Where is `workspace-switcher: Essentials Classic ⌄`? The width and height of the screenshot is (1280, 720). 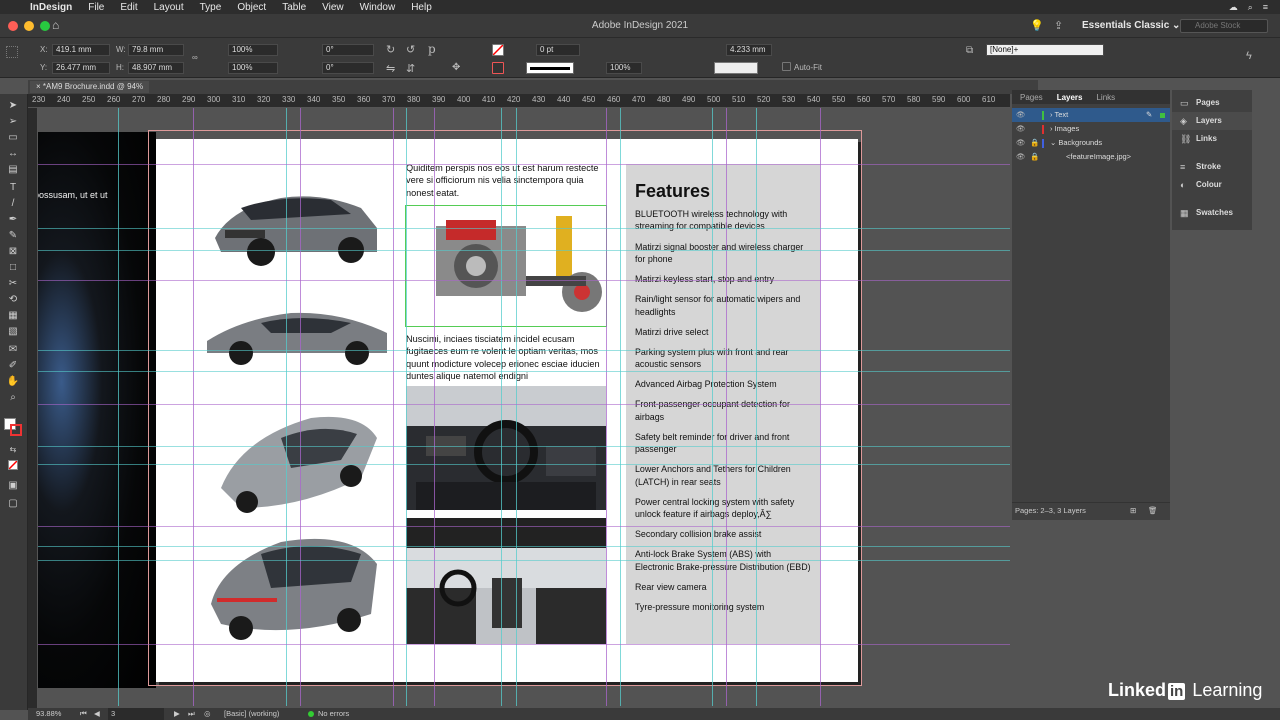 workspace-switcher: Essentials Classic ⌄ is located at coordinates (1131, 25).